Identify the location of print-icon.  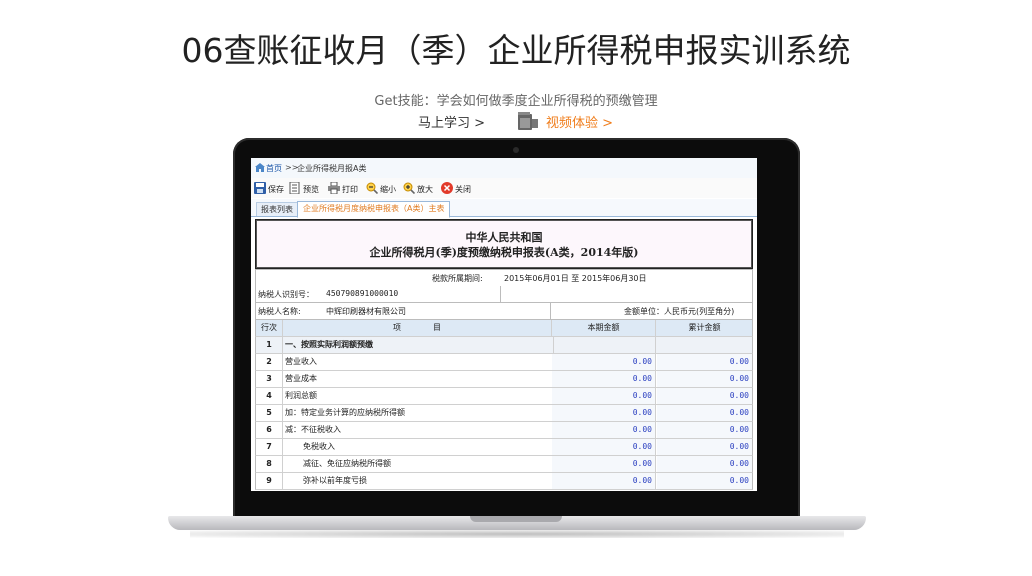
(334, 188).